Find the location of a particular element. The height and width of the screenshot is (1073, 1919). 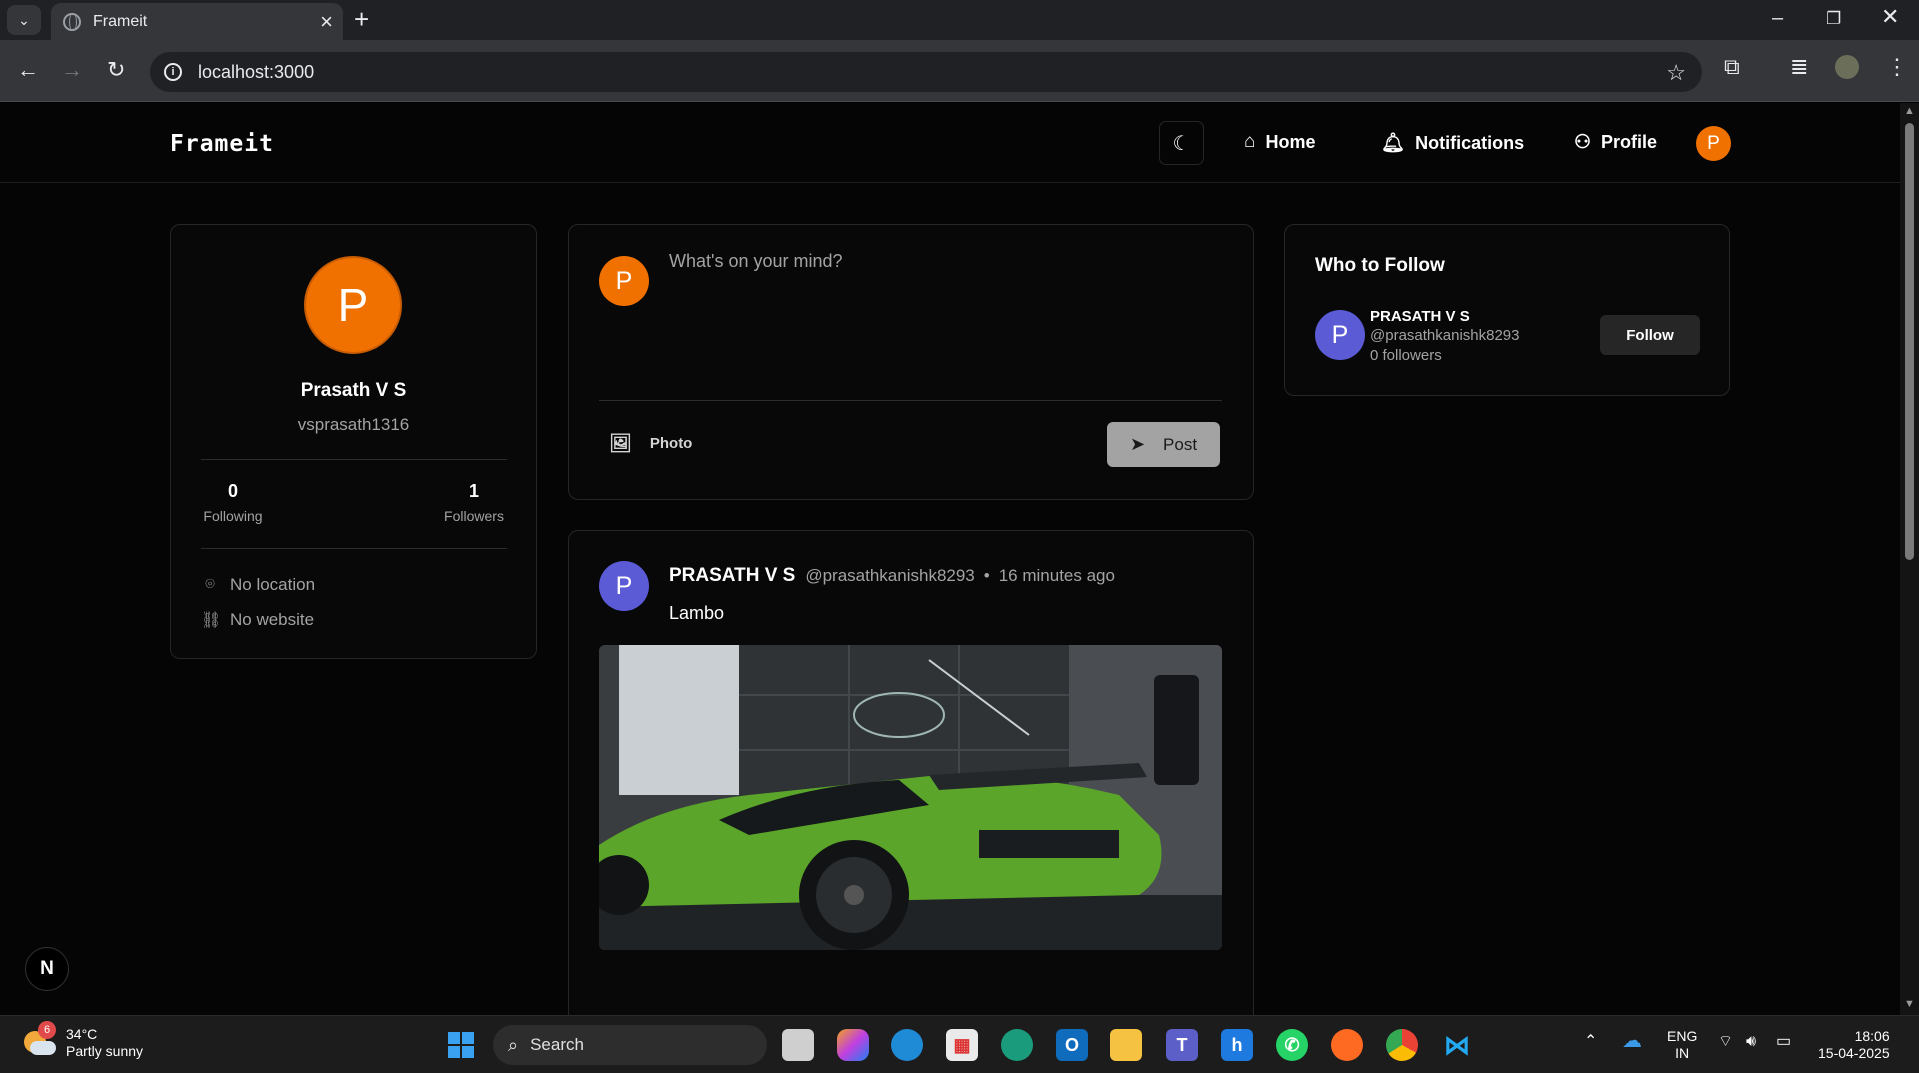

post-author-handle: @prasathkanishk8293 is located at coordinates (890, 575).